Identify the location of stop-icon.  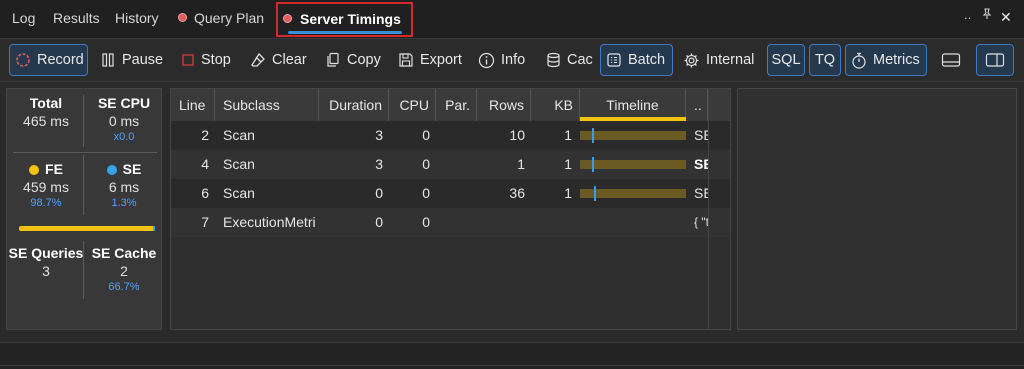
(188, 60).